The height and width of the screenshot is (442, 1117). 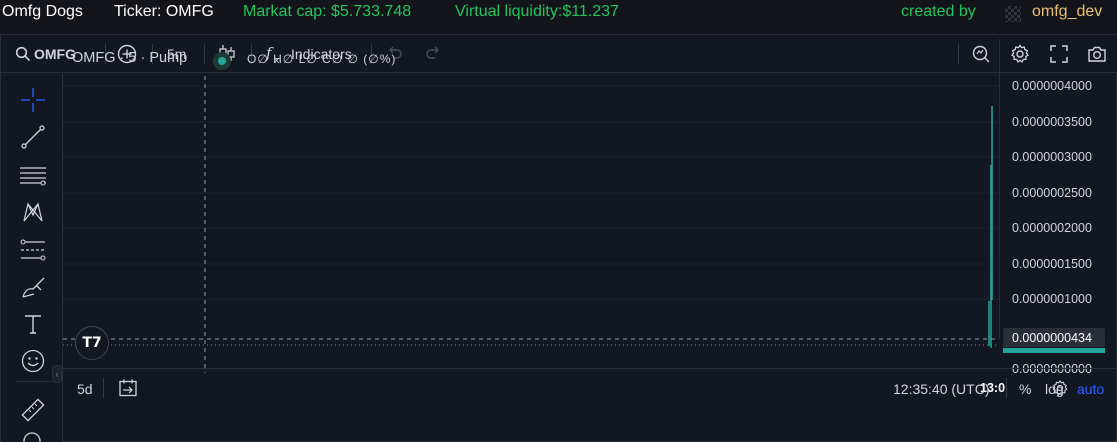 I want to click on pattern-icon, so click(x=33, y=212).